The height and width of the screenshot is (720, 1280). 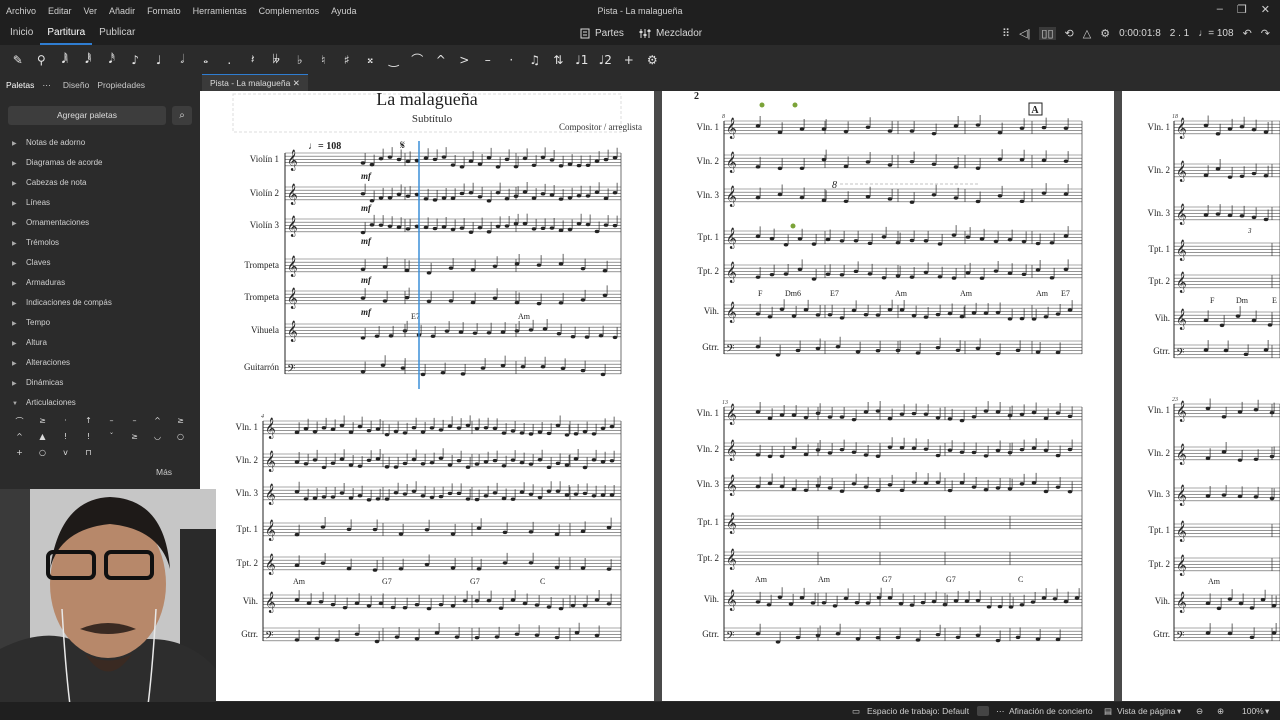 I want to click on rewind-icon: ◁|, so click(x=1024, y=33).